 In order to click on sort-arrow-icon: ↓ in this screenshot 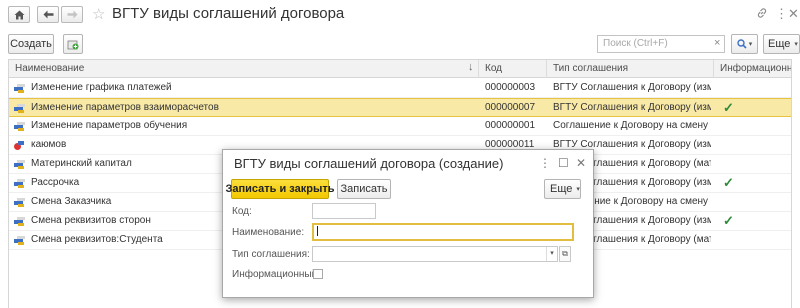, I will do `click(471, 67)`.